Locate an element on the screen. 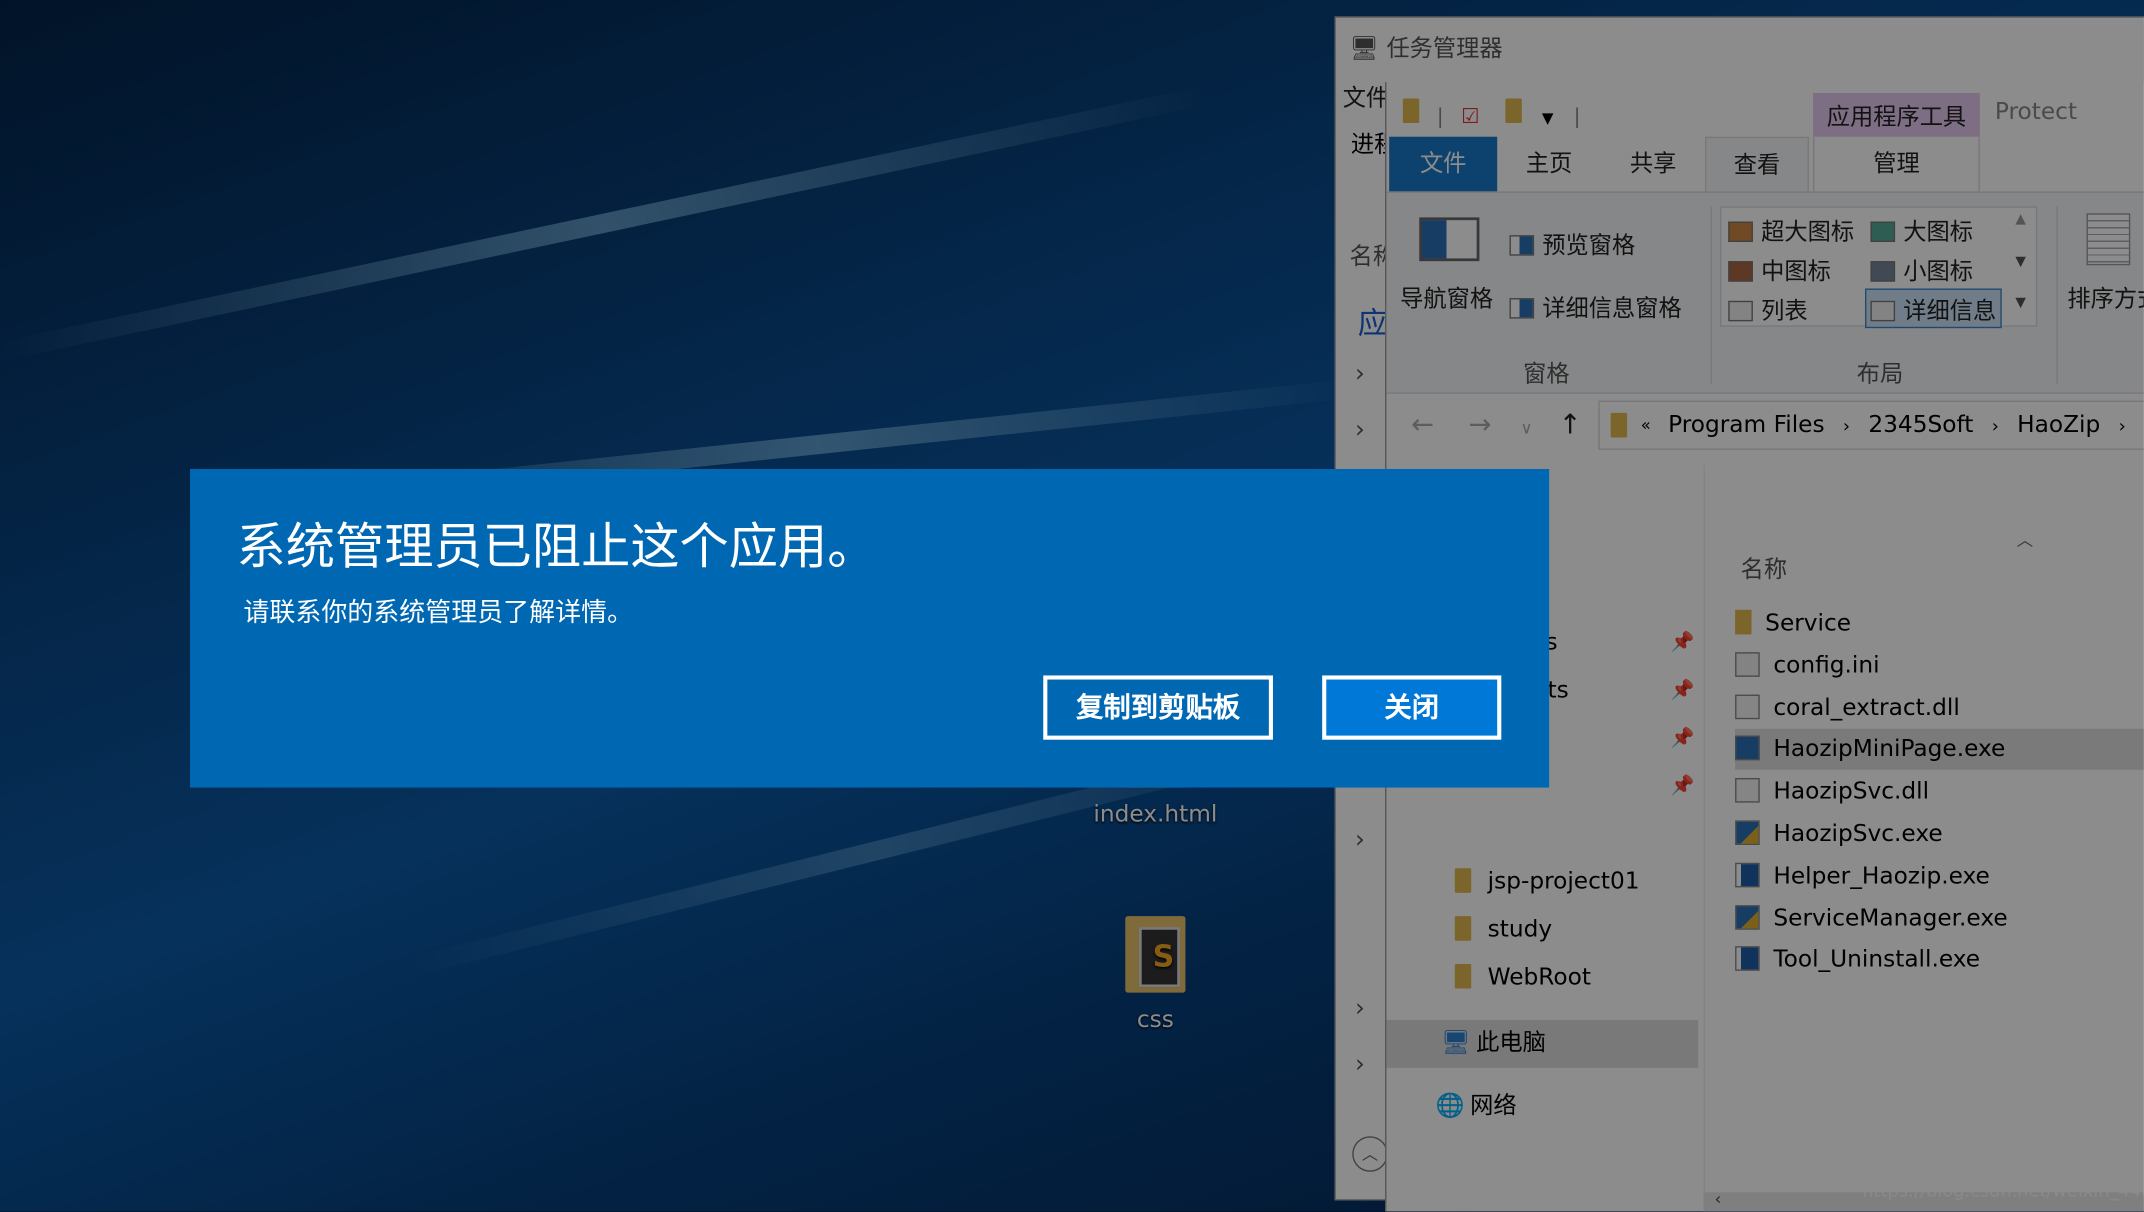 This screenshot has width=2144, height=1212. dialog-title: 系统管理员已阻止这个应用。 is located at coordinates (556, 547).